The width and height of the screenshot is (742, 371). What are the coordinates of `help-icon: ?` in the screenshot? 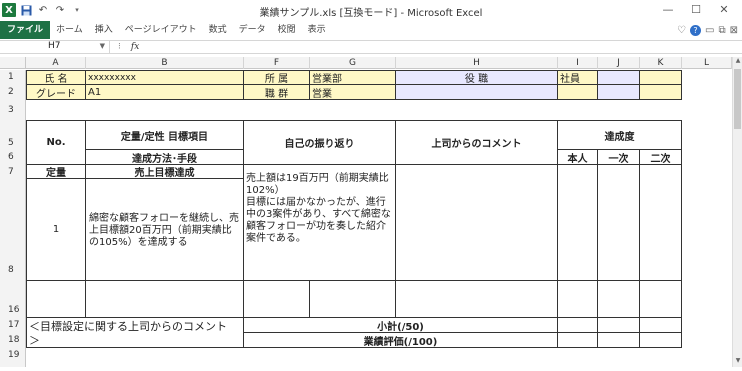 It's located at (696, 30).